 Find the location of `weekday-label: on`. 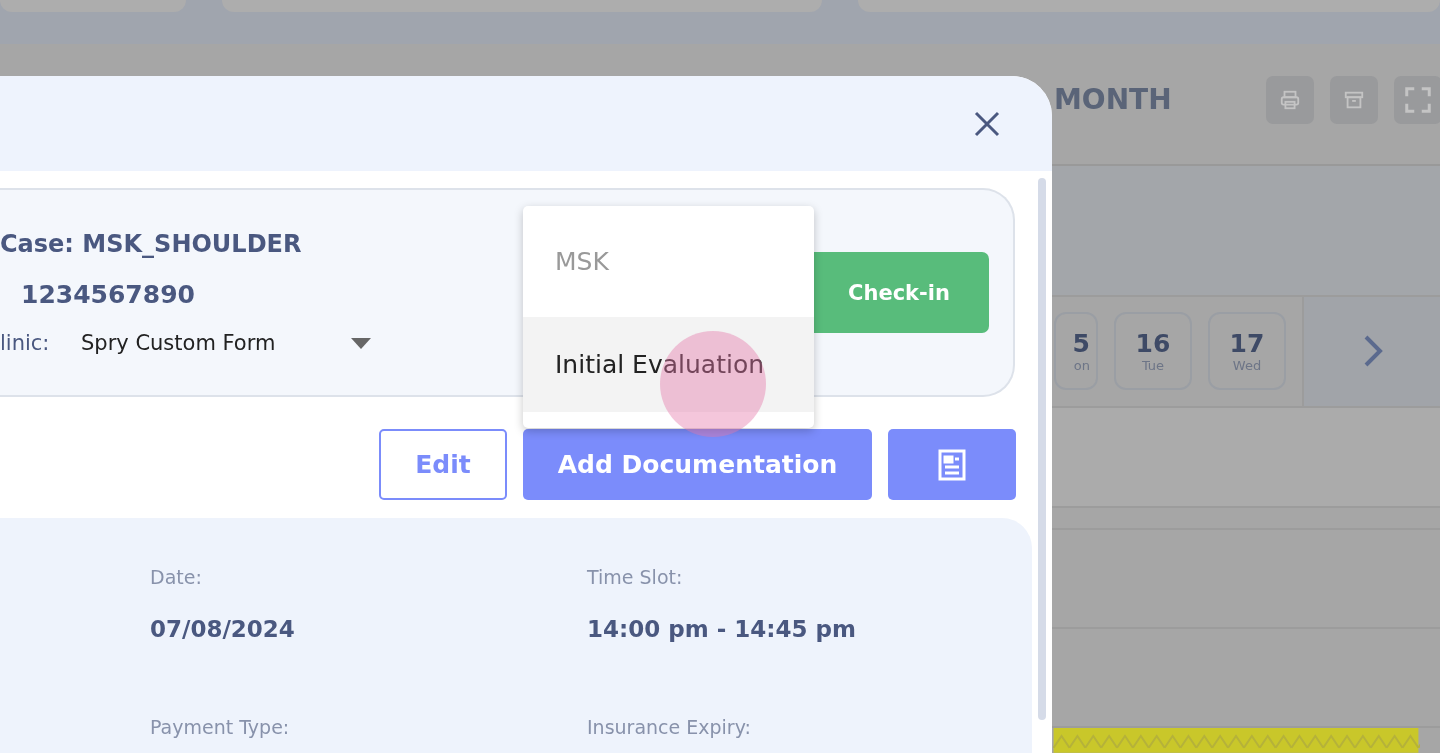

weekday-label: on is located at coordinates (1081, 366).